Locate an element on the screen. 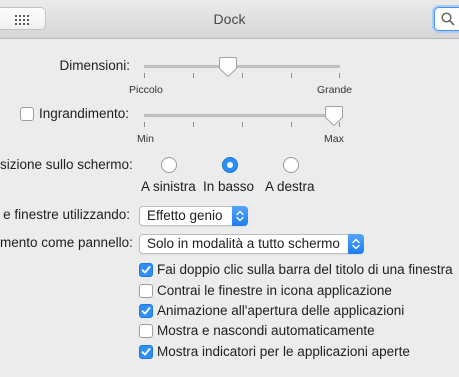  minimize-label: e finestre utilizzando: is located at coordinates (66, 214).